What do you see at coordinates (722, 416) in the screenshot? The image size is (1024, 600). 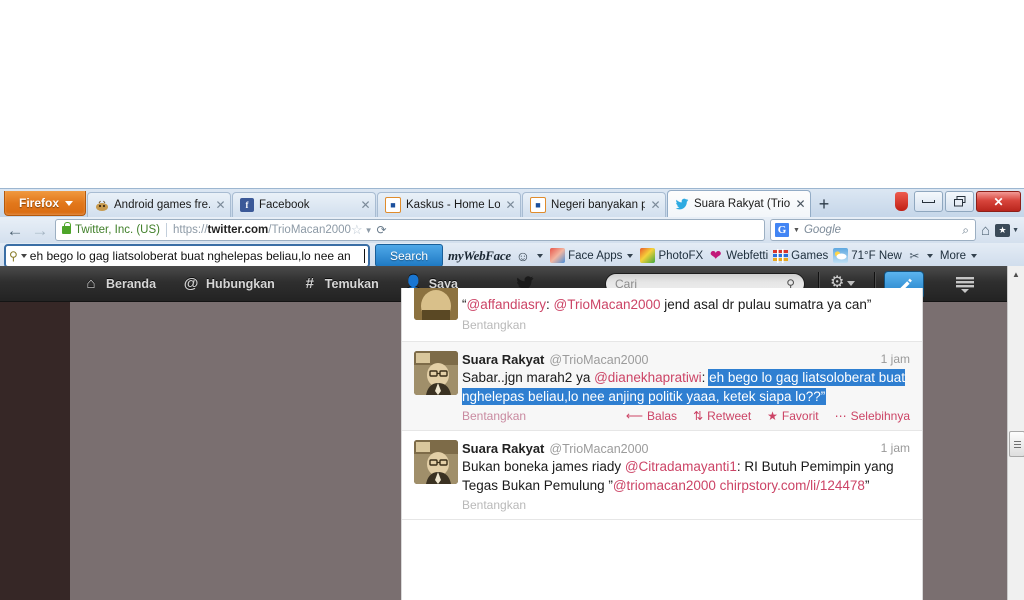 I see `retweet-button: ⇅ Retweet` at bounding box center [722, 416].